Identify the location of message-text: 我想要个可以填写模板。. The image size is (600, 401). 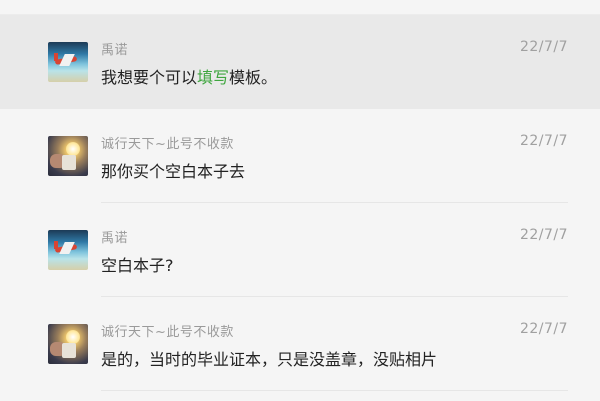
(189, 76).